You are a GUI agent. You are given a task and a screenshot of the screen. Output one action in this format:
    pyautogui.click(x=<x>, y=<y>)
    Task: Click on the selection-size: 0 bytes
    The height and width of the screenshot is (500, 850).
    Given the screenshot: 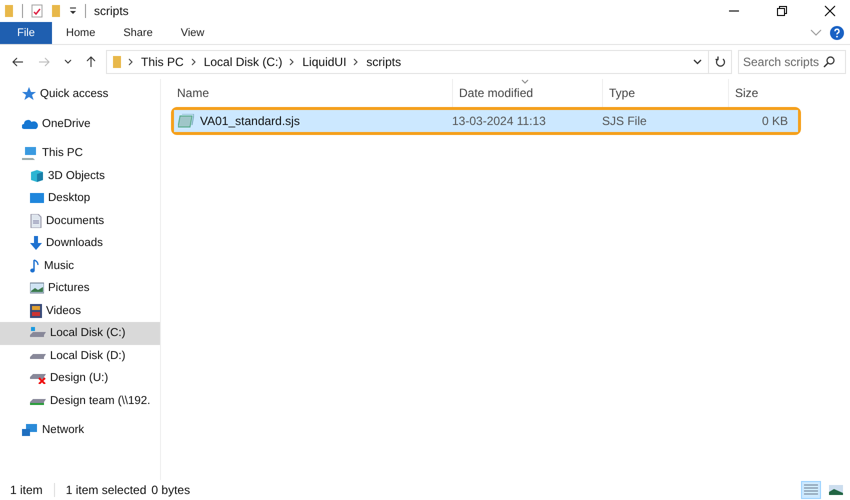 What is the action you would take?
    pyautogui.click(x=170, y=490)
    